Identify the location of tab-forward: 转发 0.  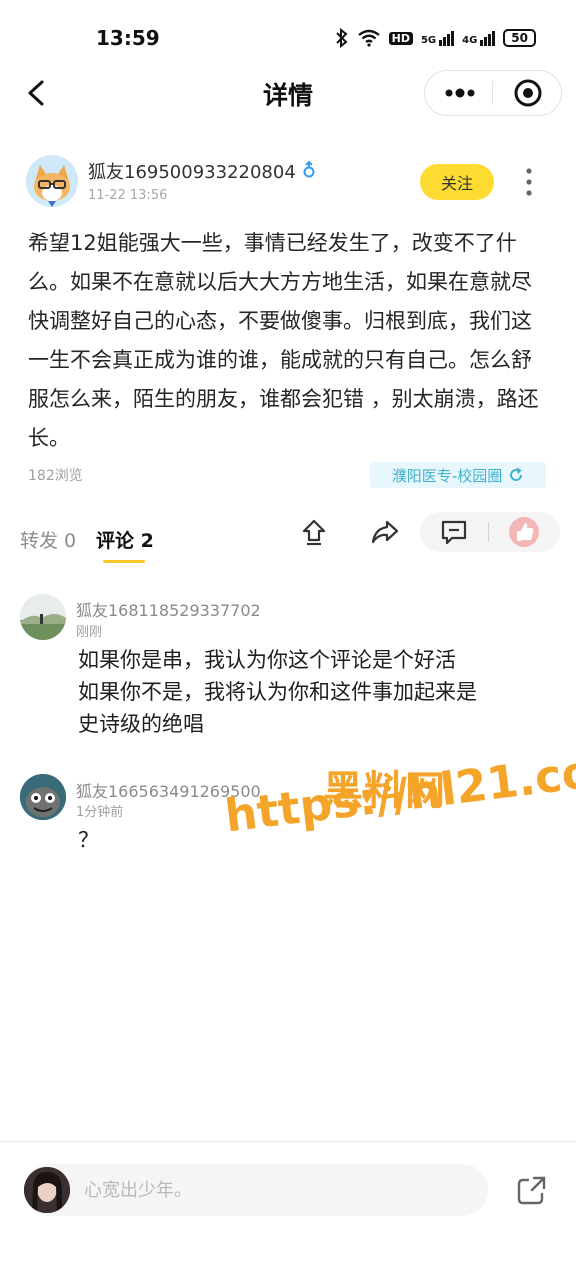
(48, 539).